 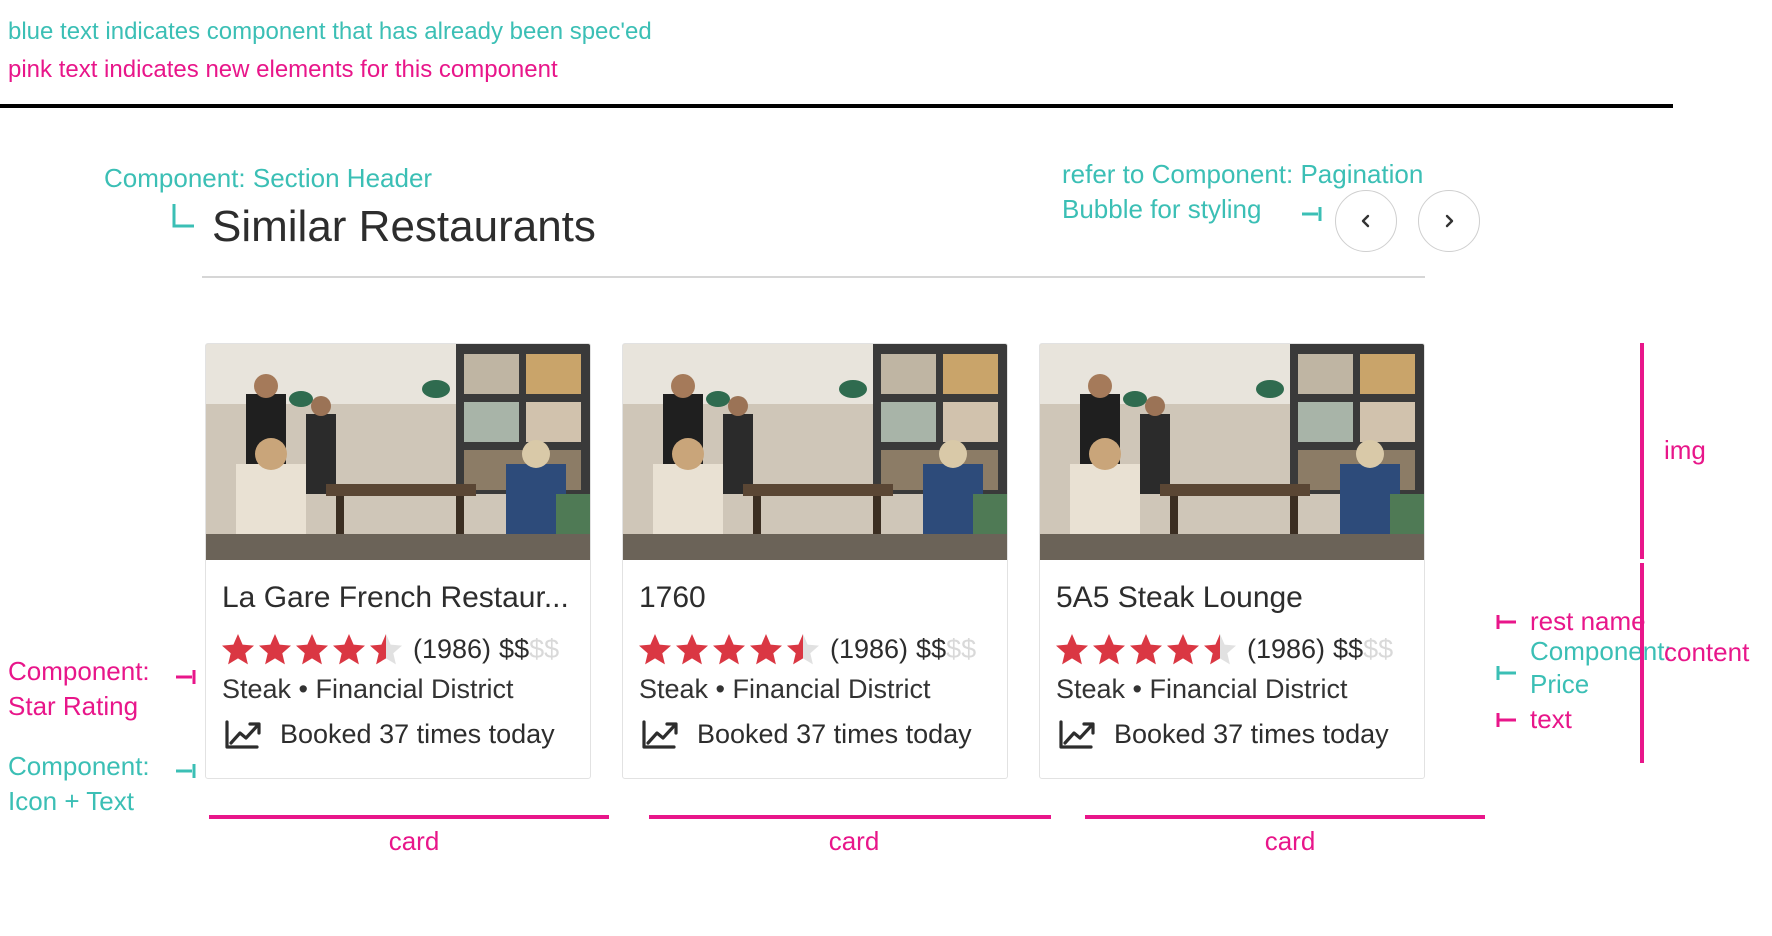 What do you see at coordinates (854, 841) in the screenshot?
I see `card-annotation-label-2: card` at bounding box center [854, 841].